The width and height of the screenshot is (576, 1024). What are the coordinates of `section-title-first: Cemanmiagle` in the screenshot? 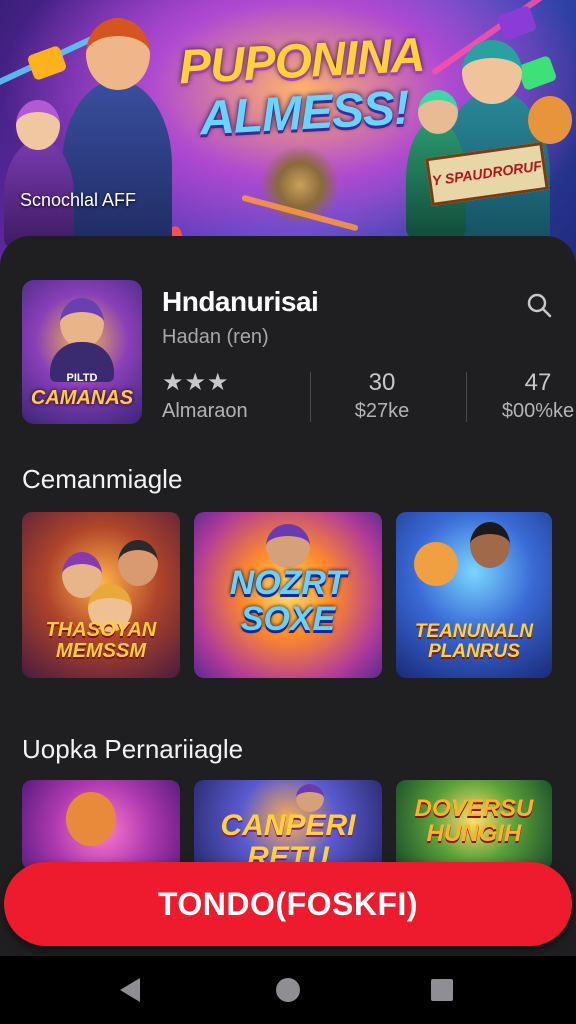 It's located at (102, 479).